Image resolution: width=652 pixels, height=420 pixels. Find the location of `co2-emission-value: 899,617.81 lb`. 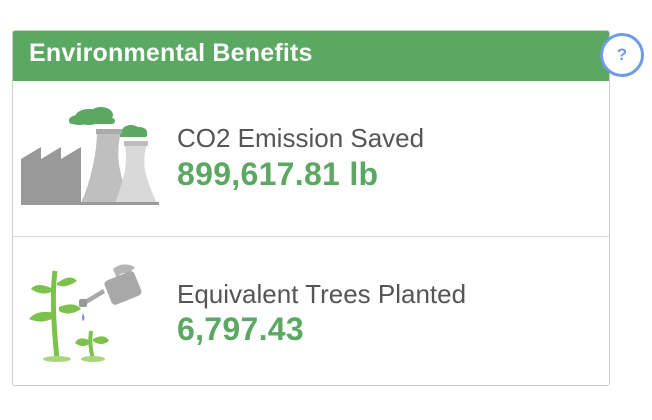

co2-emission-value: 899,617.81 lb is located at coordinates (278, 174).